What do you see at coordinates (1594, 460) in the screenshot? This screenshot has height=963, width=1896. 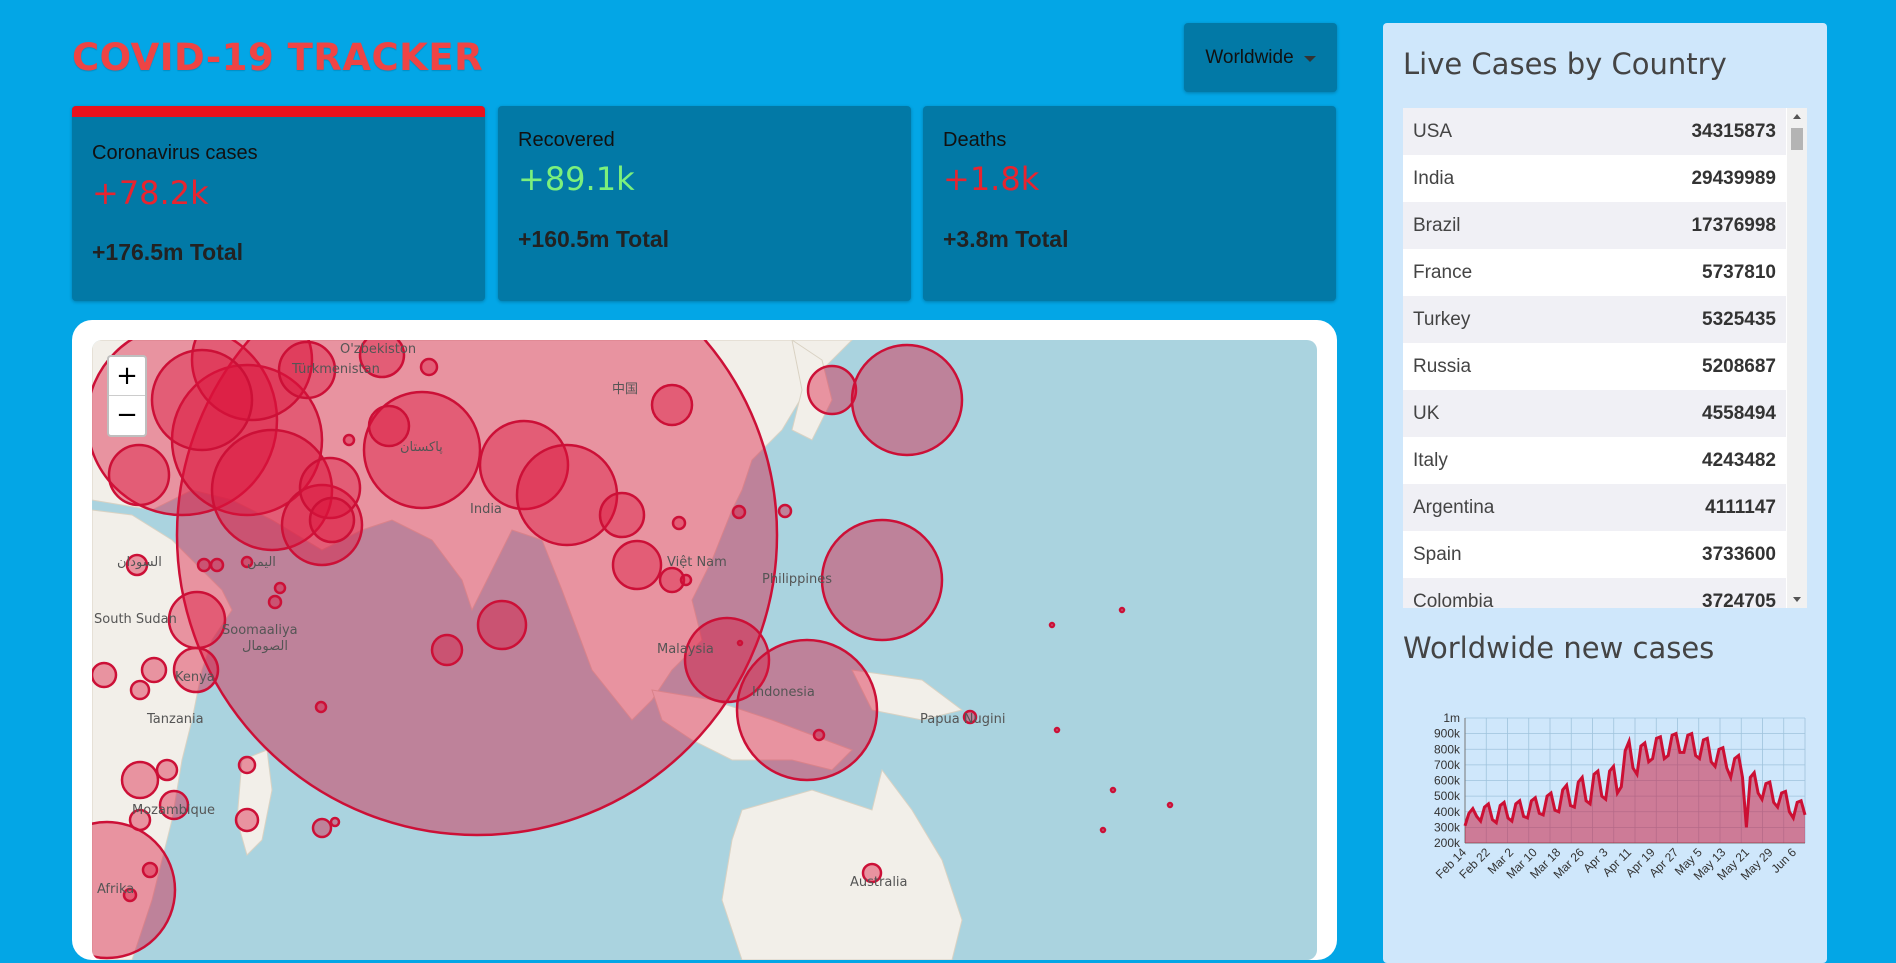 I see `table-row: Italy 4243482` at bounding box center [1594, 460].